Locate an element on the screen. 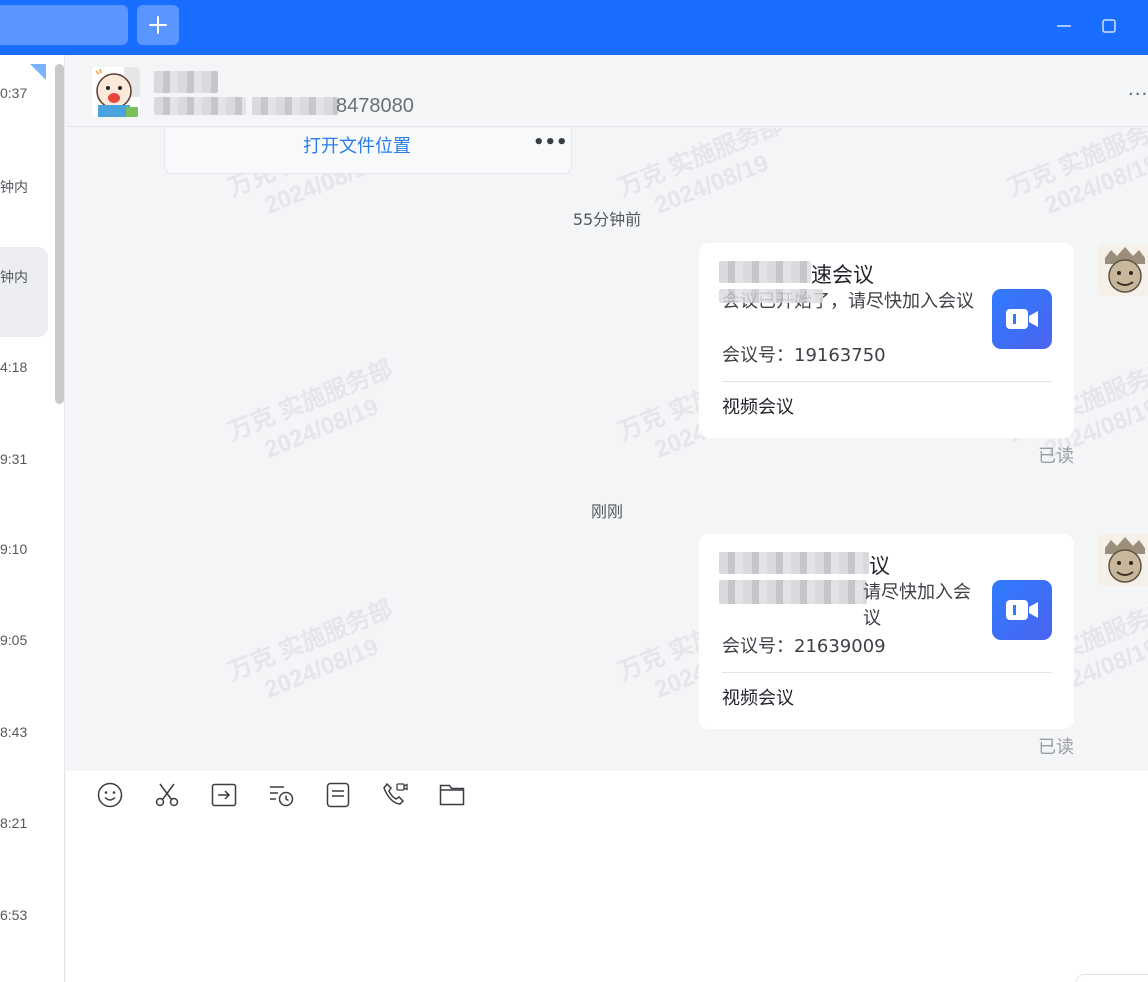 The image size is (1148, 982). contact-name-blurred is located at coordinates (186, 82).